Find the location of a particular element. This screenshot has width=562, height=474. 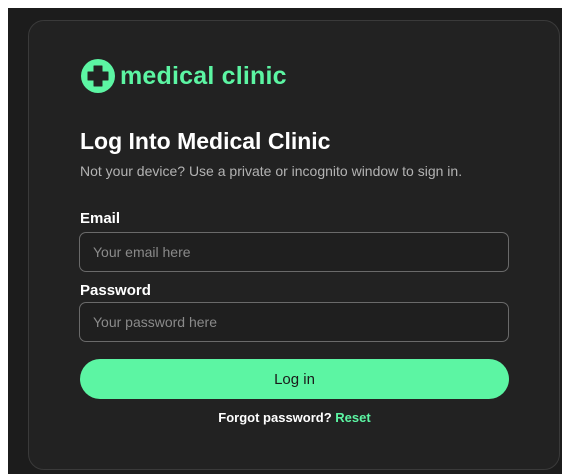

reset-link: Reset is located at coordinates (352, 417).